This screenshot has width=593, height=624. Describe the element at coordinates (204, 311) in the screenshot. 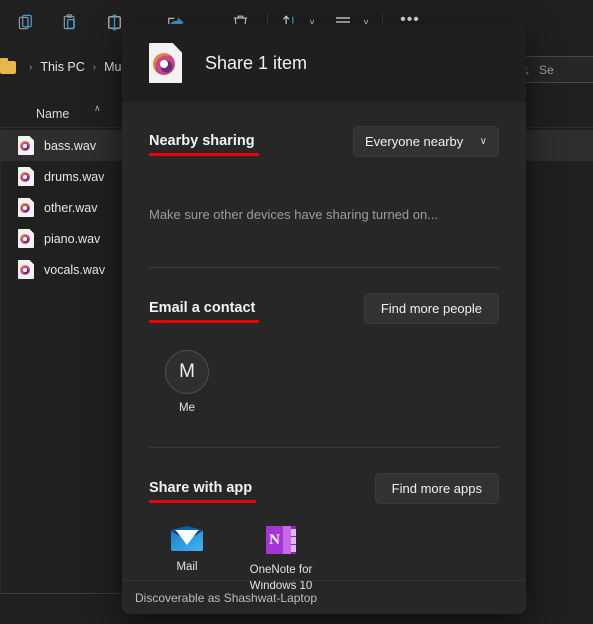

I see `email-contact-title: Email a contact` at that location.